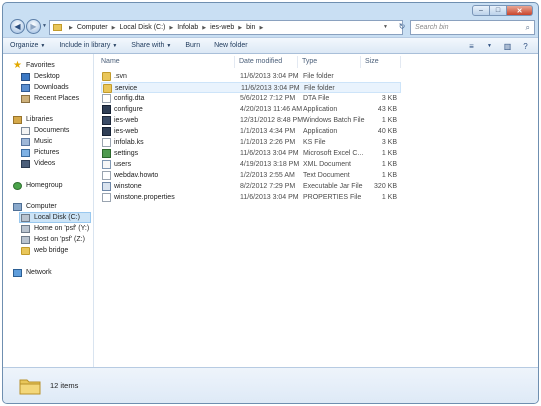 The width and height of the screenshot is (541, 406). What do you see at coordinates (51, 87) in the screenshot?
I see `nav-item-label: Downloads` at bounding box center [51, 87].